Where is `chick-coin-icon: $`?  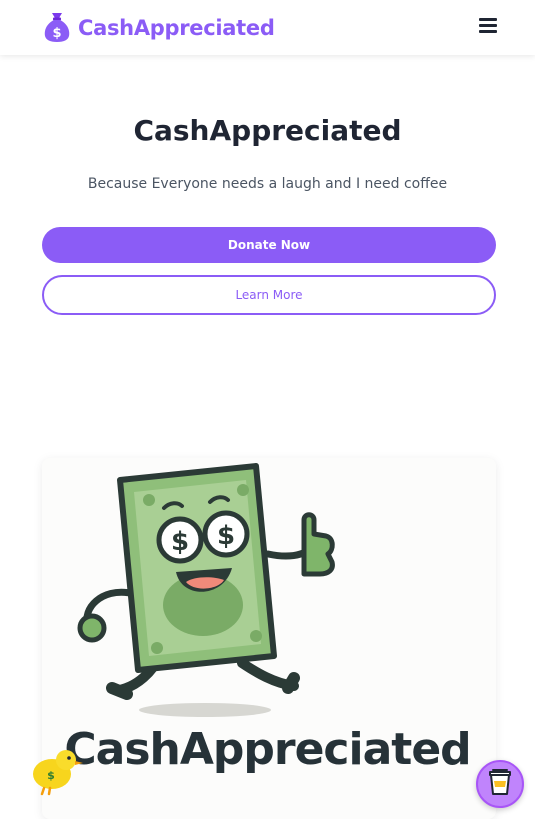
chick-coin-icon: $ is located at coordinates (58, 771).